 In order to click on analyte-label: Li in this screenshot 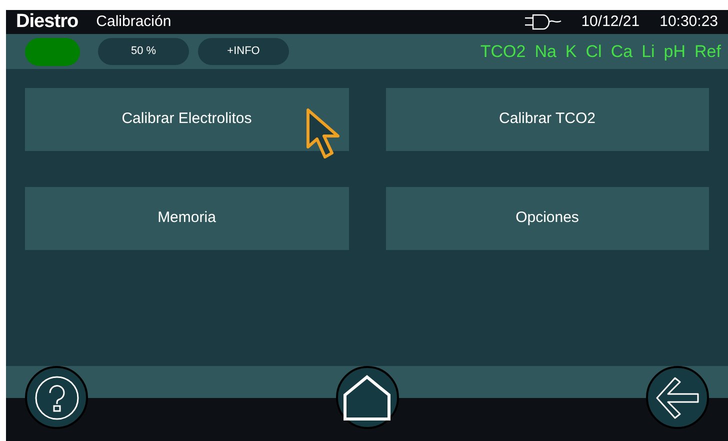, I will do `click(648, 51)`.